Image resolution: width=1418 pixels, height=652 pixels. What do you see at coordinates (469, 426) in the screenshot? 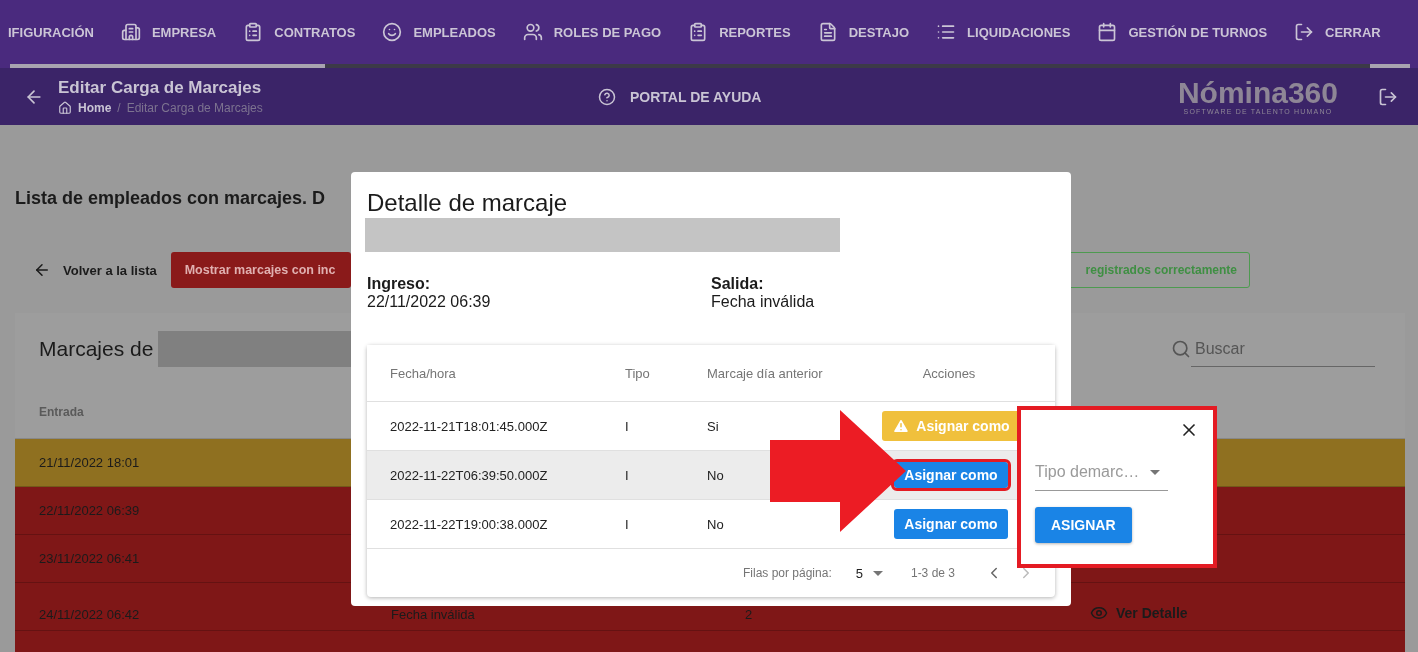
I see `table-cell-text: 2022-11-21T18:01:45.000Z` at bounding box center [469, 426].